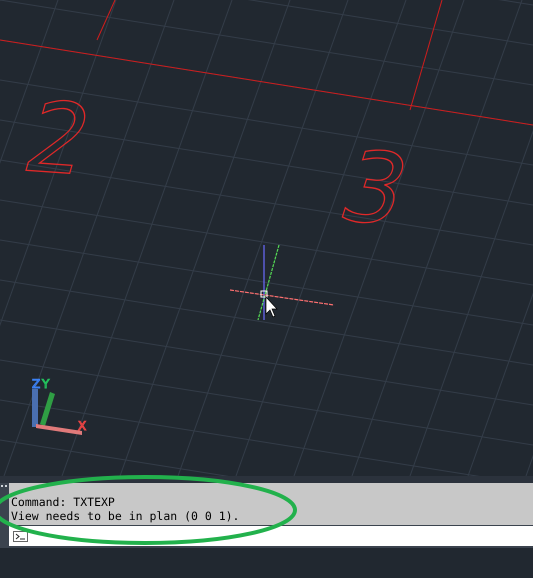  What do you see at coordinates (374, 189) in the screenshot?
I see `exploded-text: 3` at bounding box center [374, 189].